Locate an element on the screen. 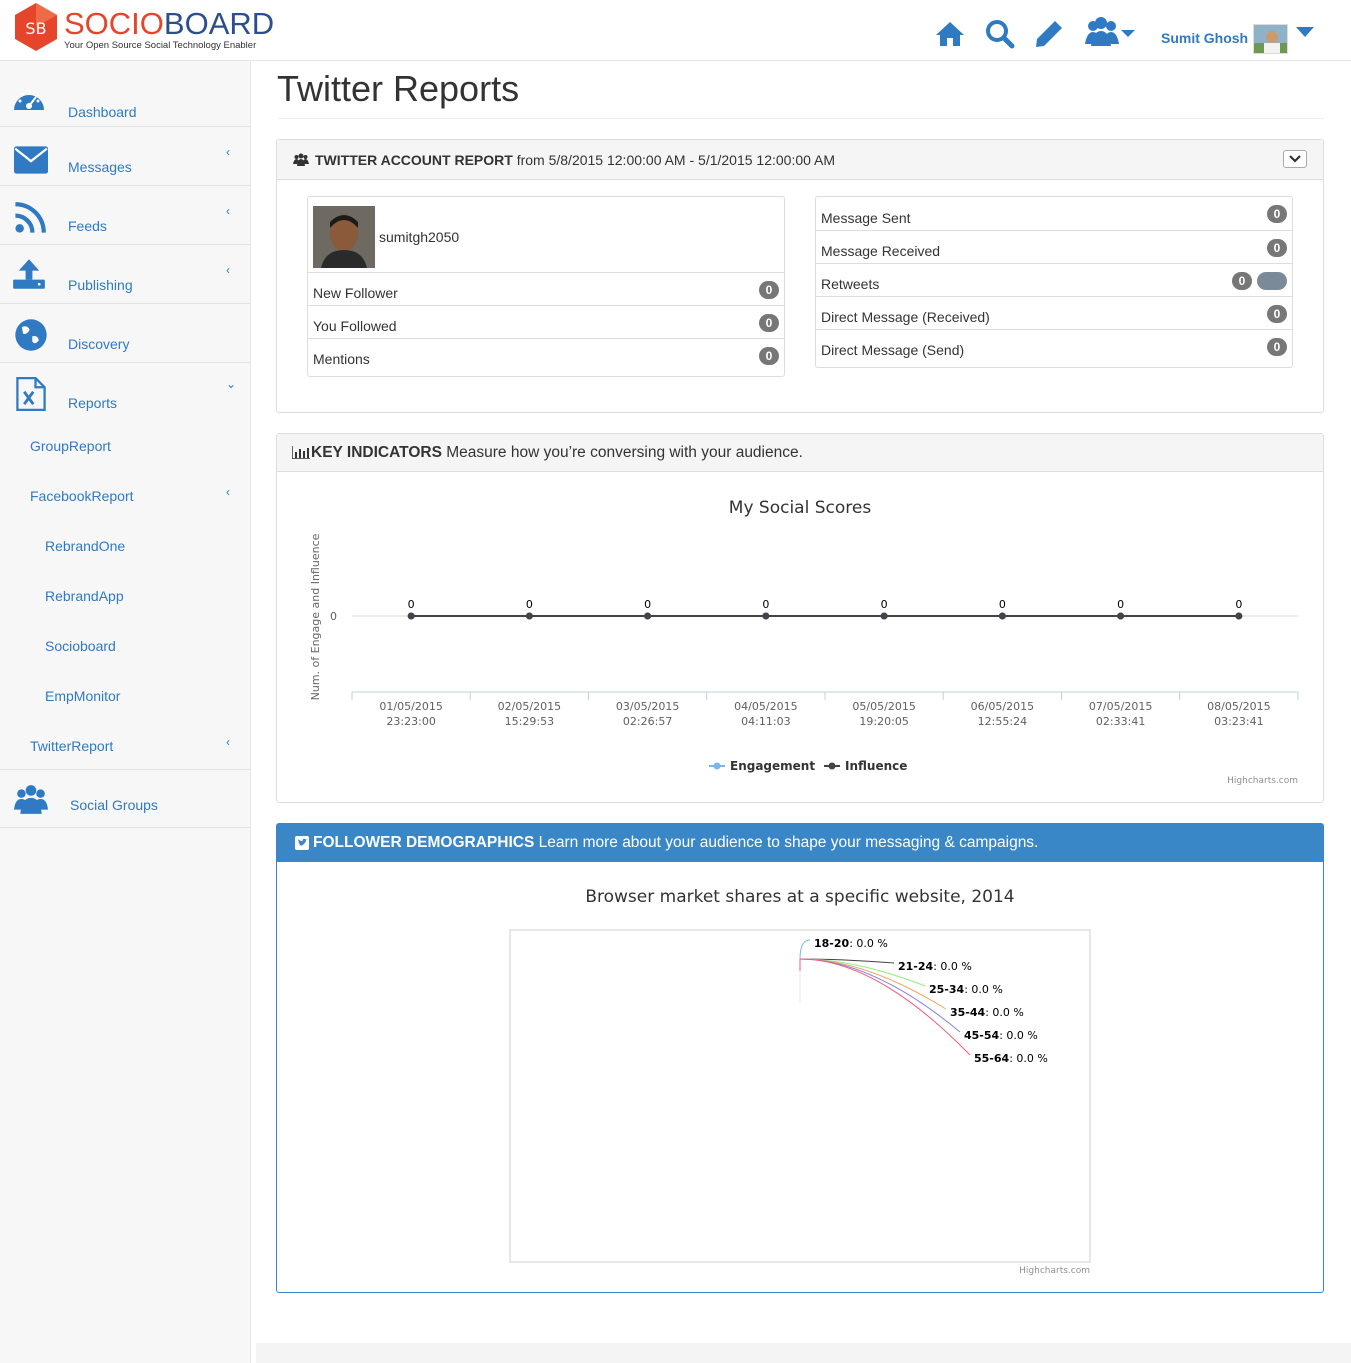  profile-avatar is located at coordinates (344, 237).